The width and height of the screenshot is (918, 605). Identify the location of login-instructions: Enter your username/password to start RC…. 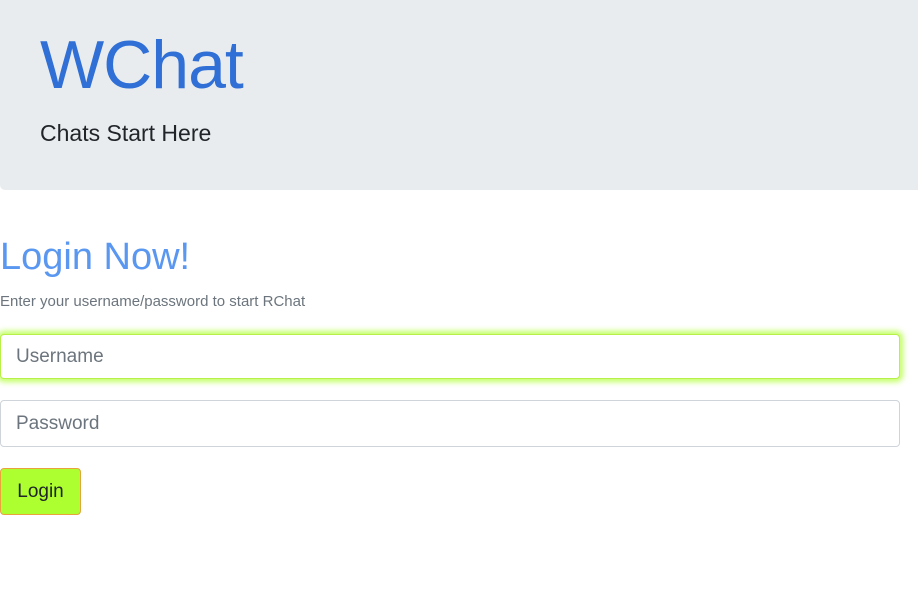
(153, 301).